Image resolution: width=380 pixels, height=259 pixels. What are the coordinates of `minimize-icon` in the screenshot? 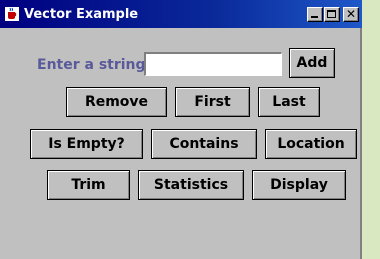 It's located at (314, 16).